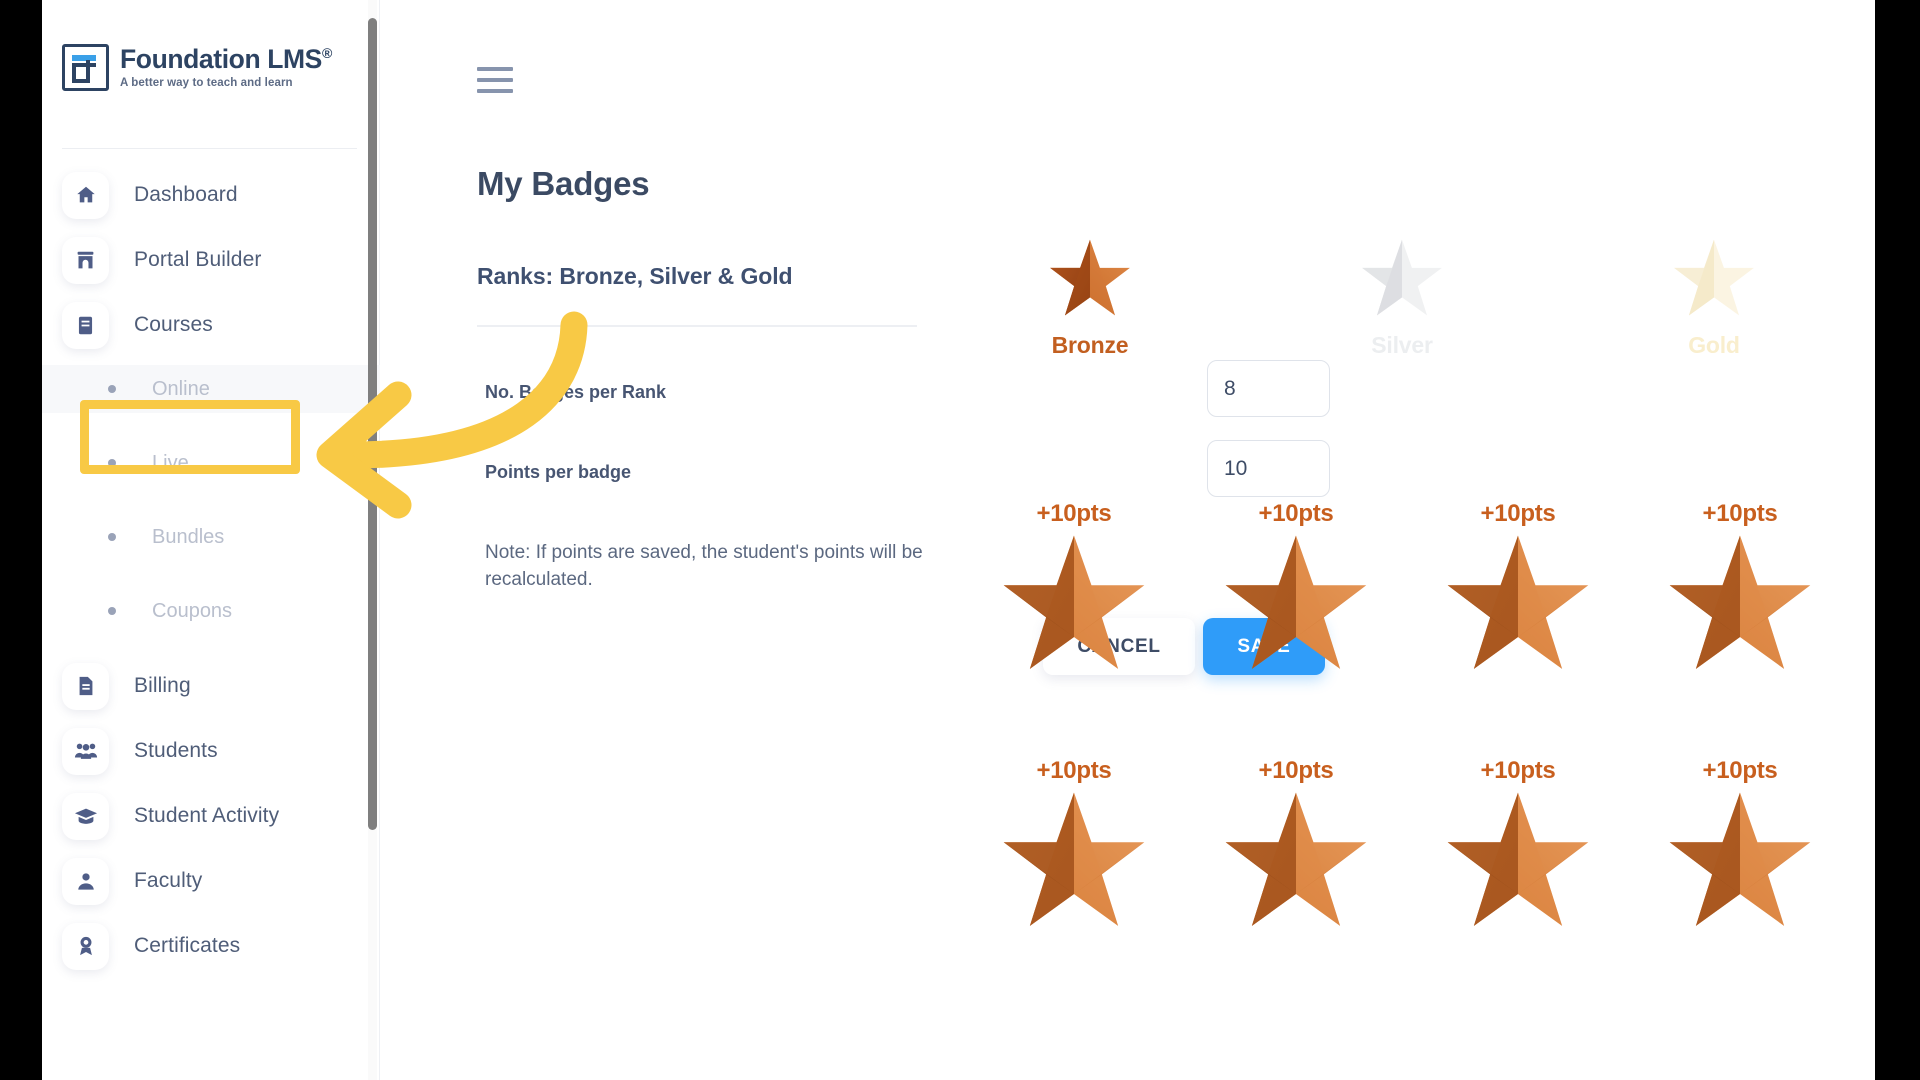  What do you see at coordinates (1268, 468) in the screenshot?
I see `points-per-badge-input` at bounding box center [1268, 468].